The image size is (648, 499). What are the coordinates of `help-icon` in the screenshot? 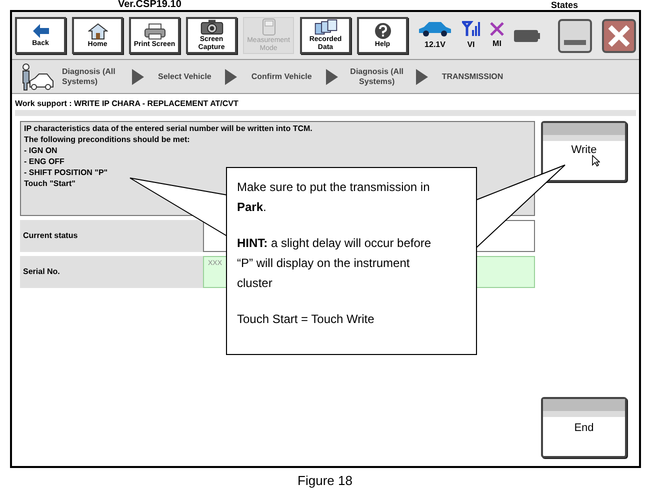 It's located at (383, 31).